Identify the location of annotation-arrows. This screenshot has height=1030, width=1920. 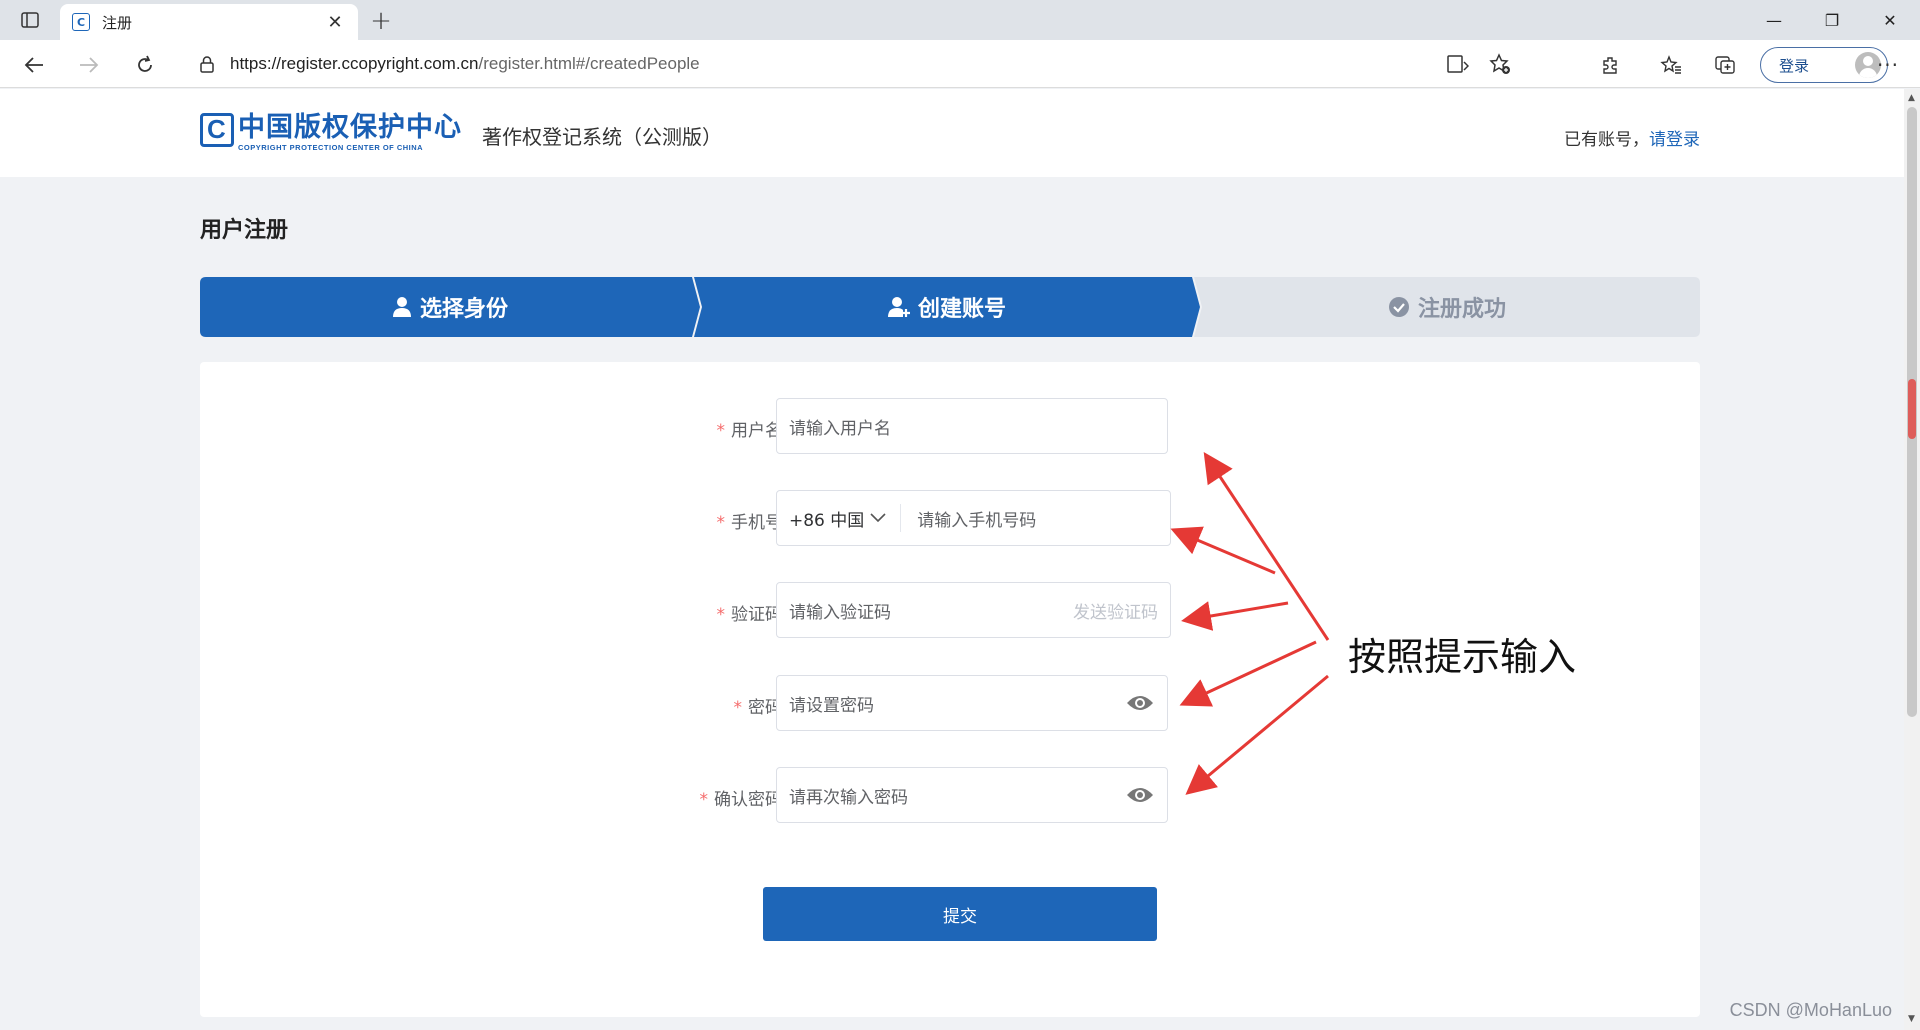
(1250, 623).